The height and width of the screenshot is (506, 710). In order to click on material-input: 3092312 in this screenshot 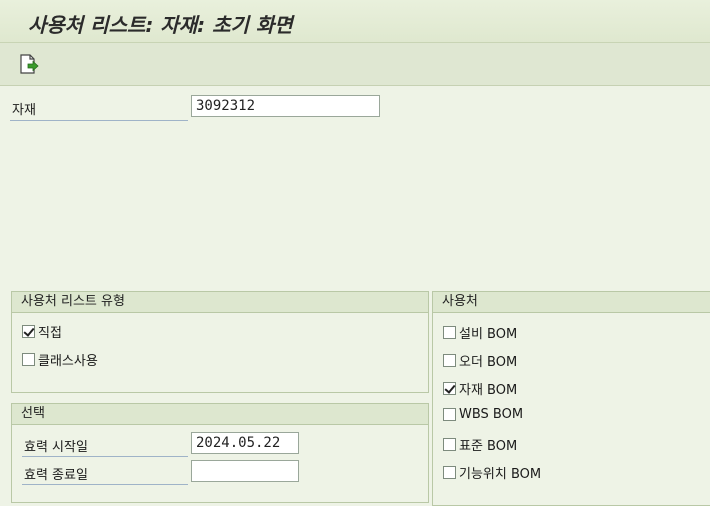, I will do `click(285, 106)`.